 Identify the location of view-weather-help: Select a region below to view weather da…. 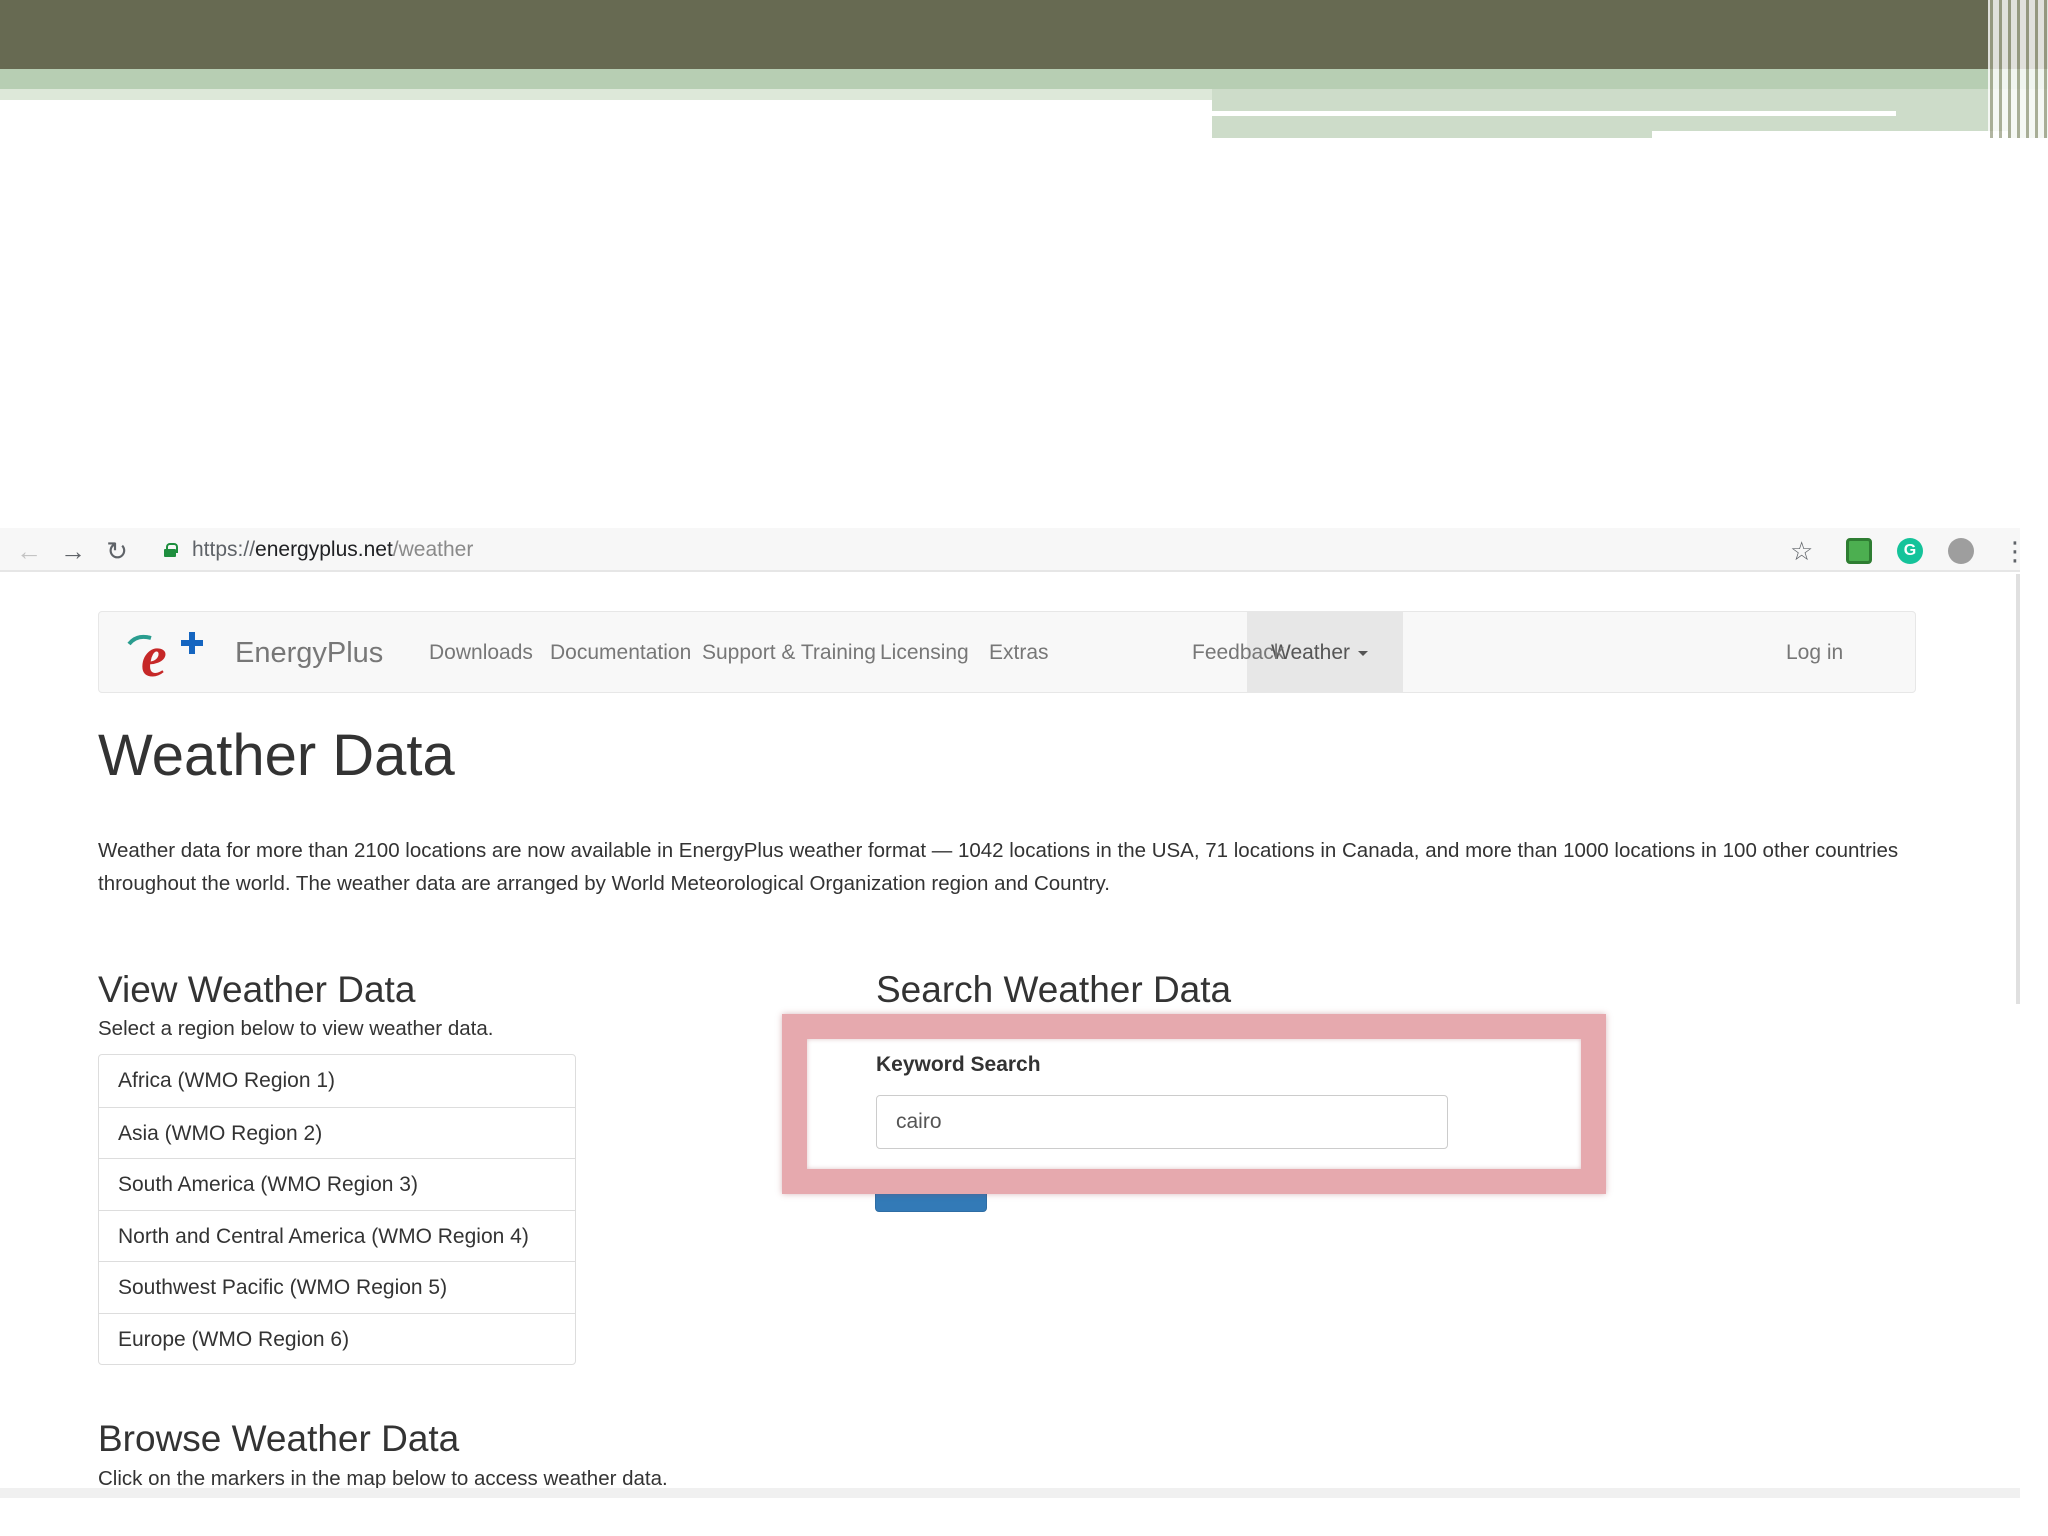
(296, 1028).